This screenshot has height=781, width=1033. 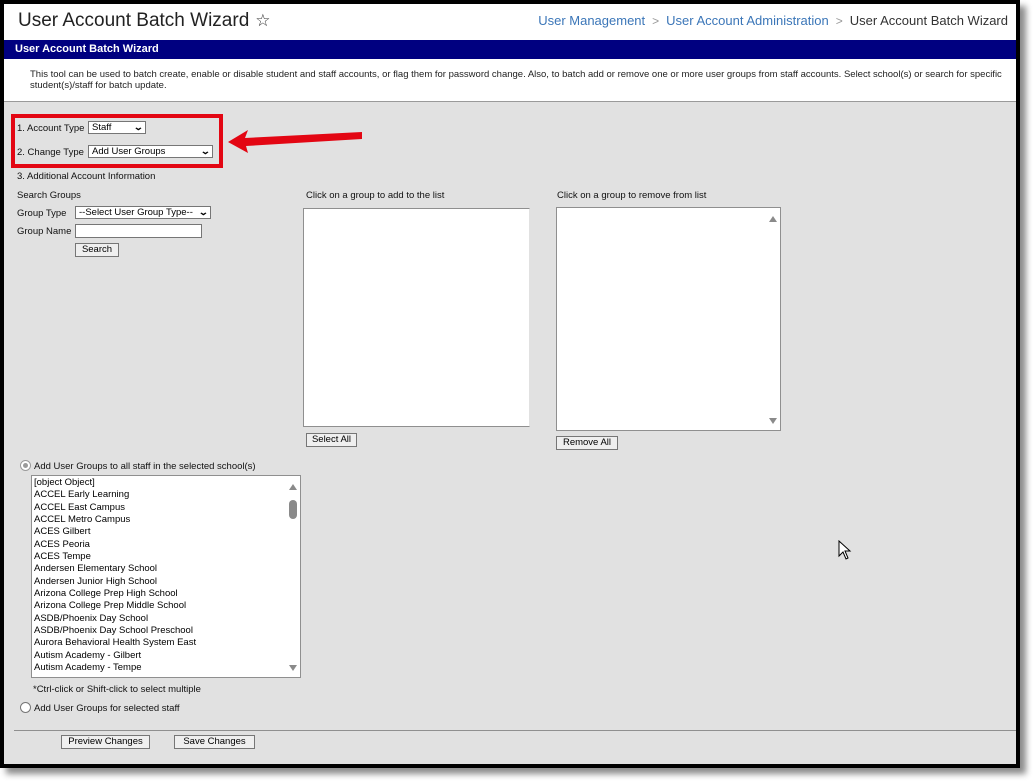 What do you see at coordinates (115, 656) in the screenshot?
I see `school-option: Autism Academy - Gilbert` at bounding box center [115, 656].